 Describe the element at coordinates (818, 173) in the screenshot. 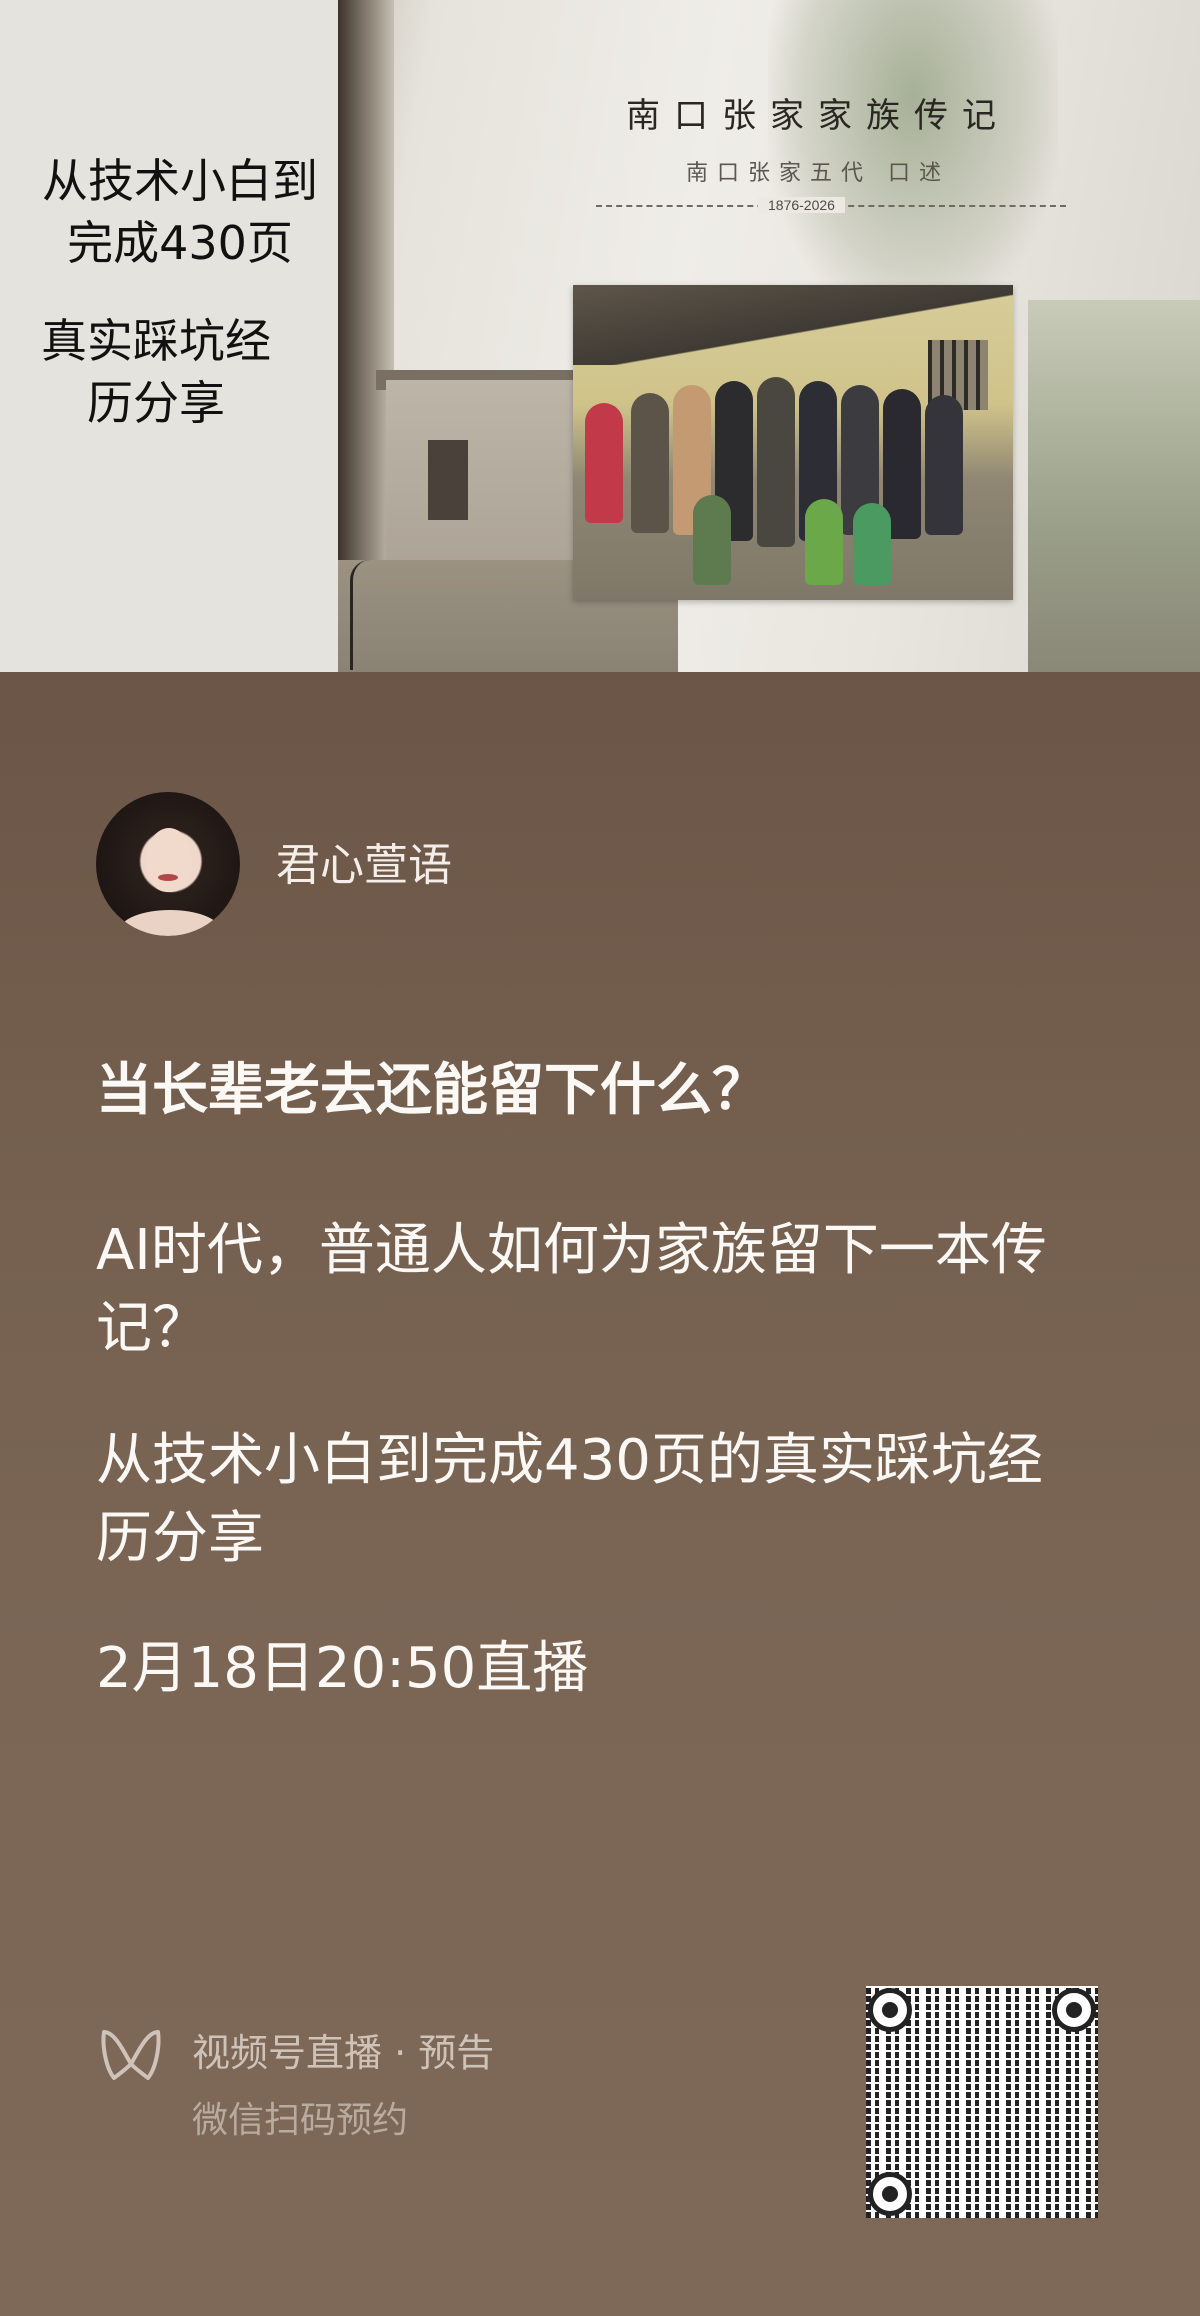

I see `book-subtitle: 南口张家五代 口述` at that location.